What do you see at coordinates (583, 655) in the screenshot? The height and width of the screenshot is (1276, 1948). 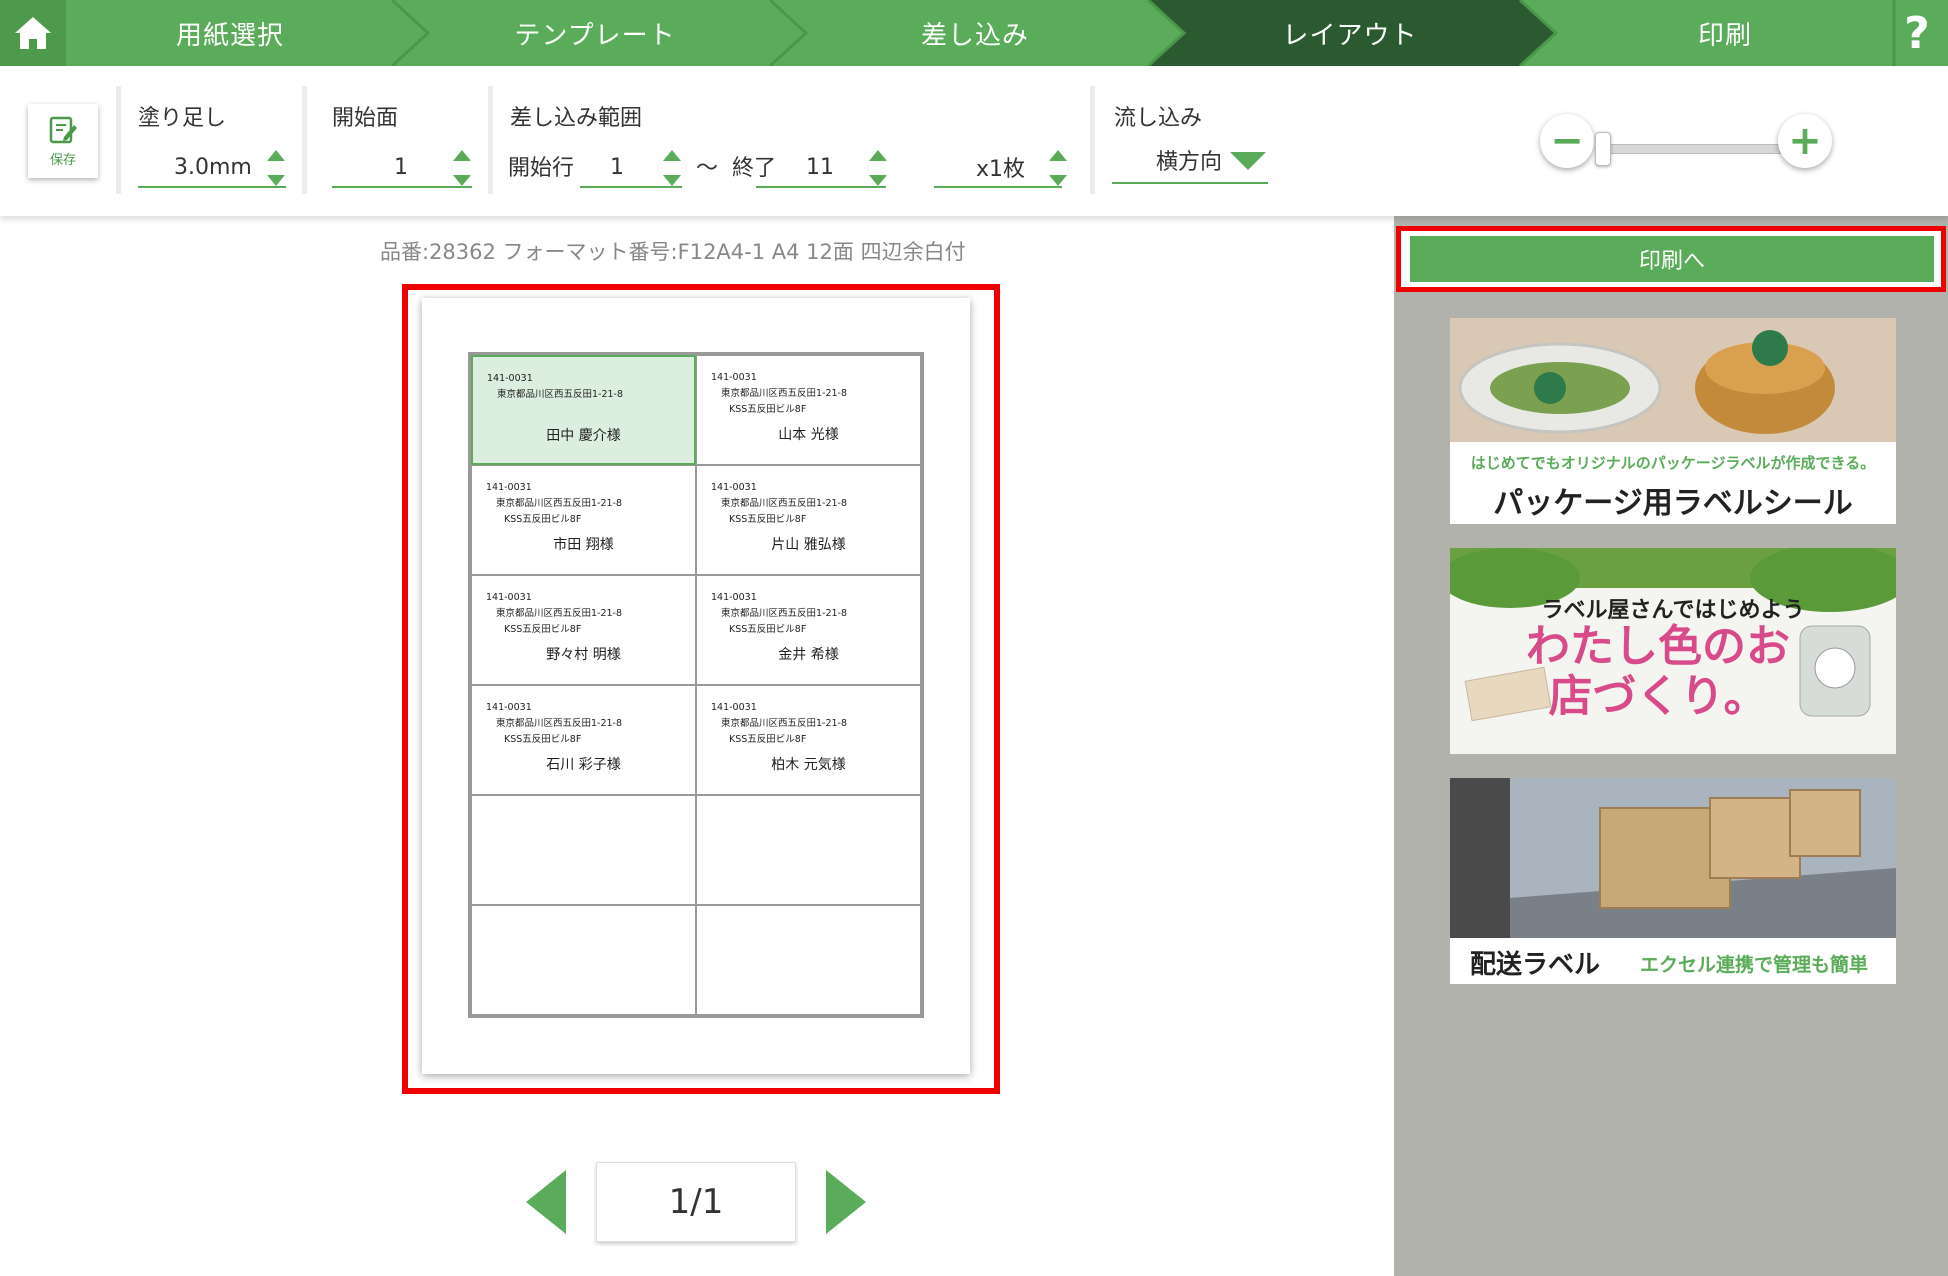 I see `label-recipient-name: 野々村 明様` at bounding box center [583, 655].